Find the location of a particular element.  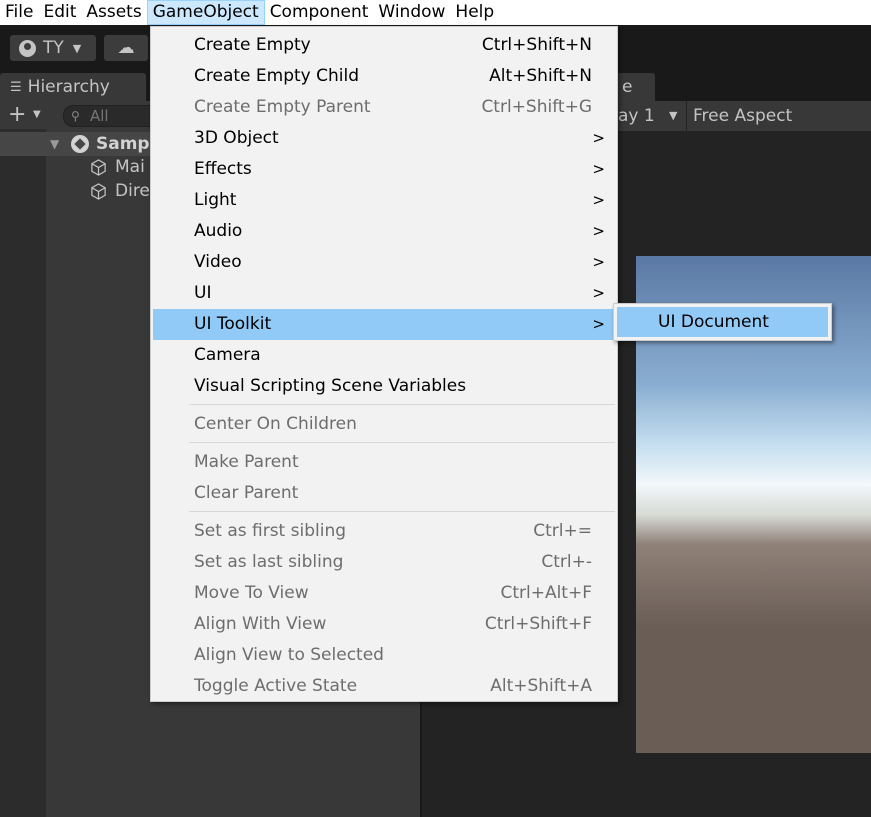

menu-item-video: Video > is located at coordinates (384, 262).